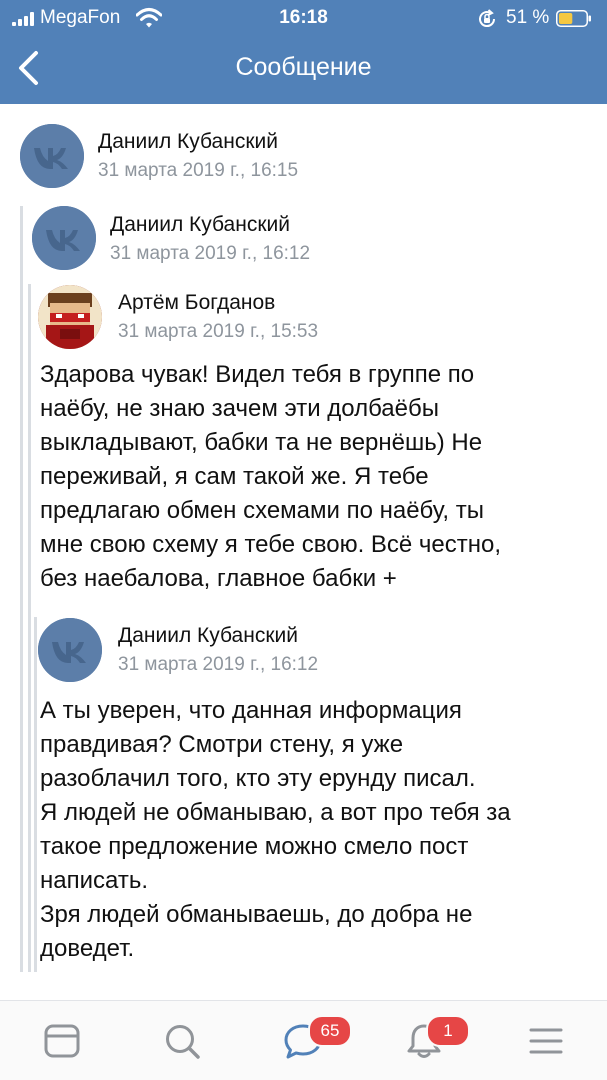  What do you see at coordinates (196, 303) in the screenshot?
I see `nested-sender-name: Артём Богданов` at bounding box center [196, 303].